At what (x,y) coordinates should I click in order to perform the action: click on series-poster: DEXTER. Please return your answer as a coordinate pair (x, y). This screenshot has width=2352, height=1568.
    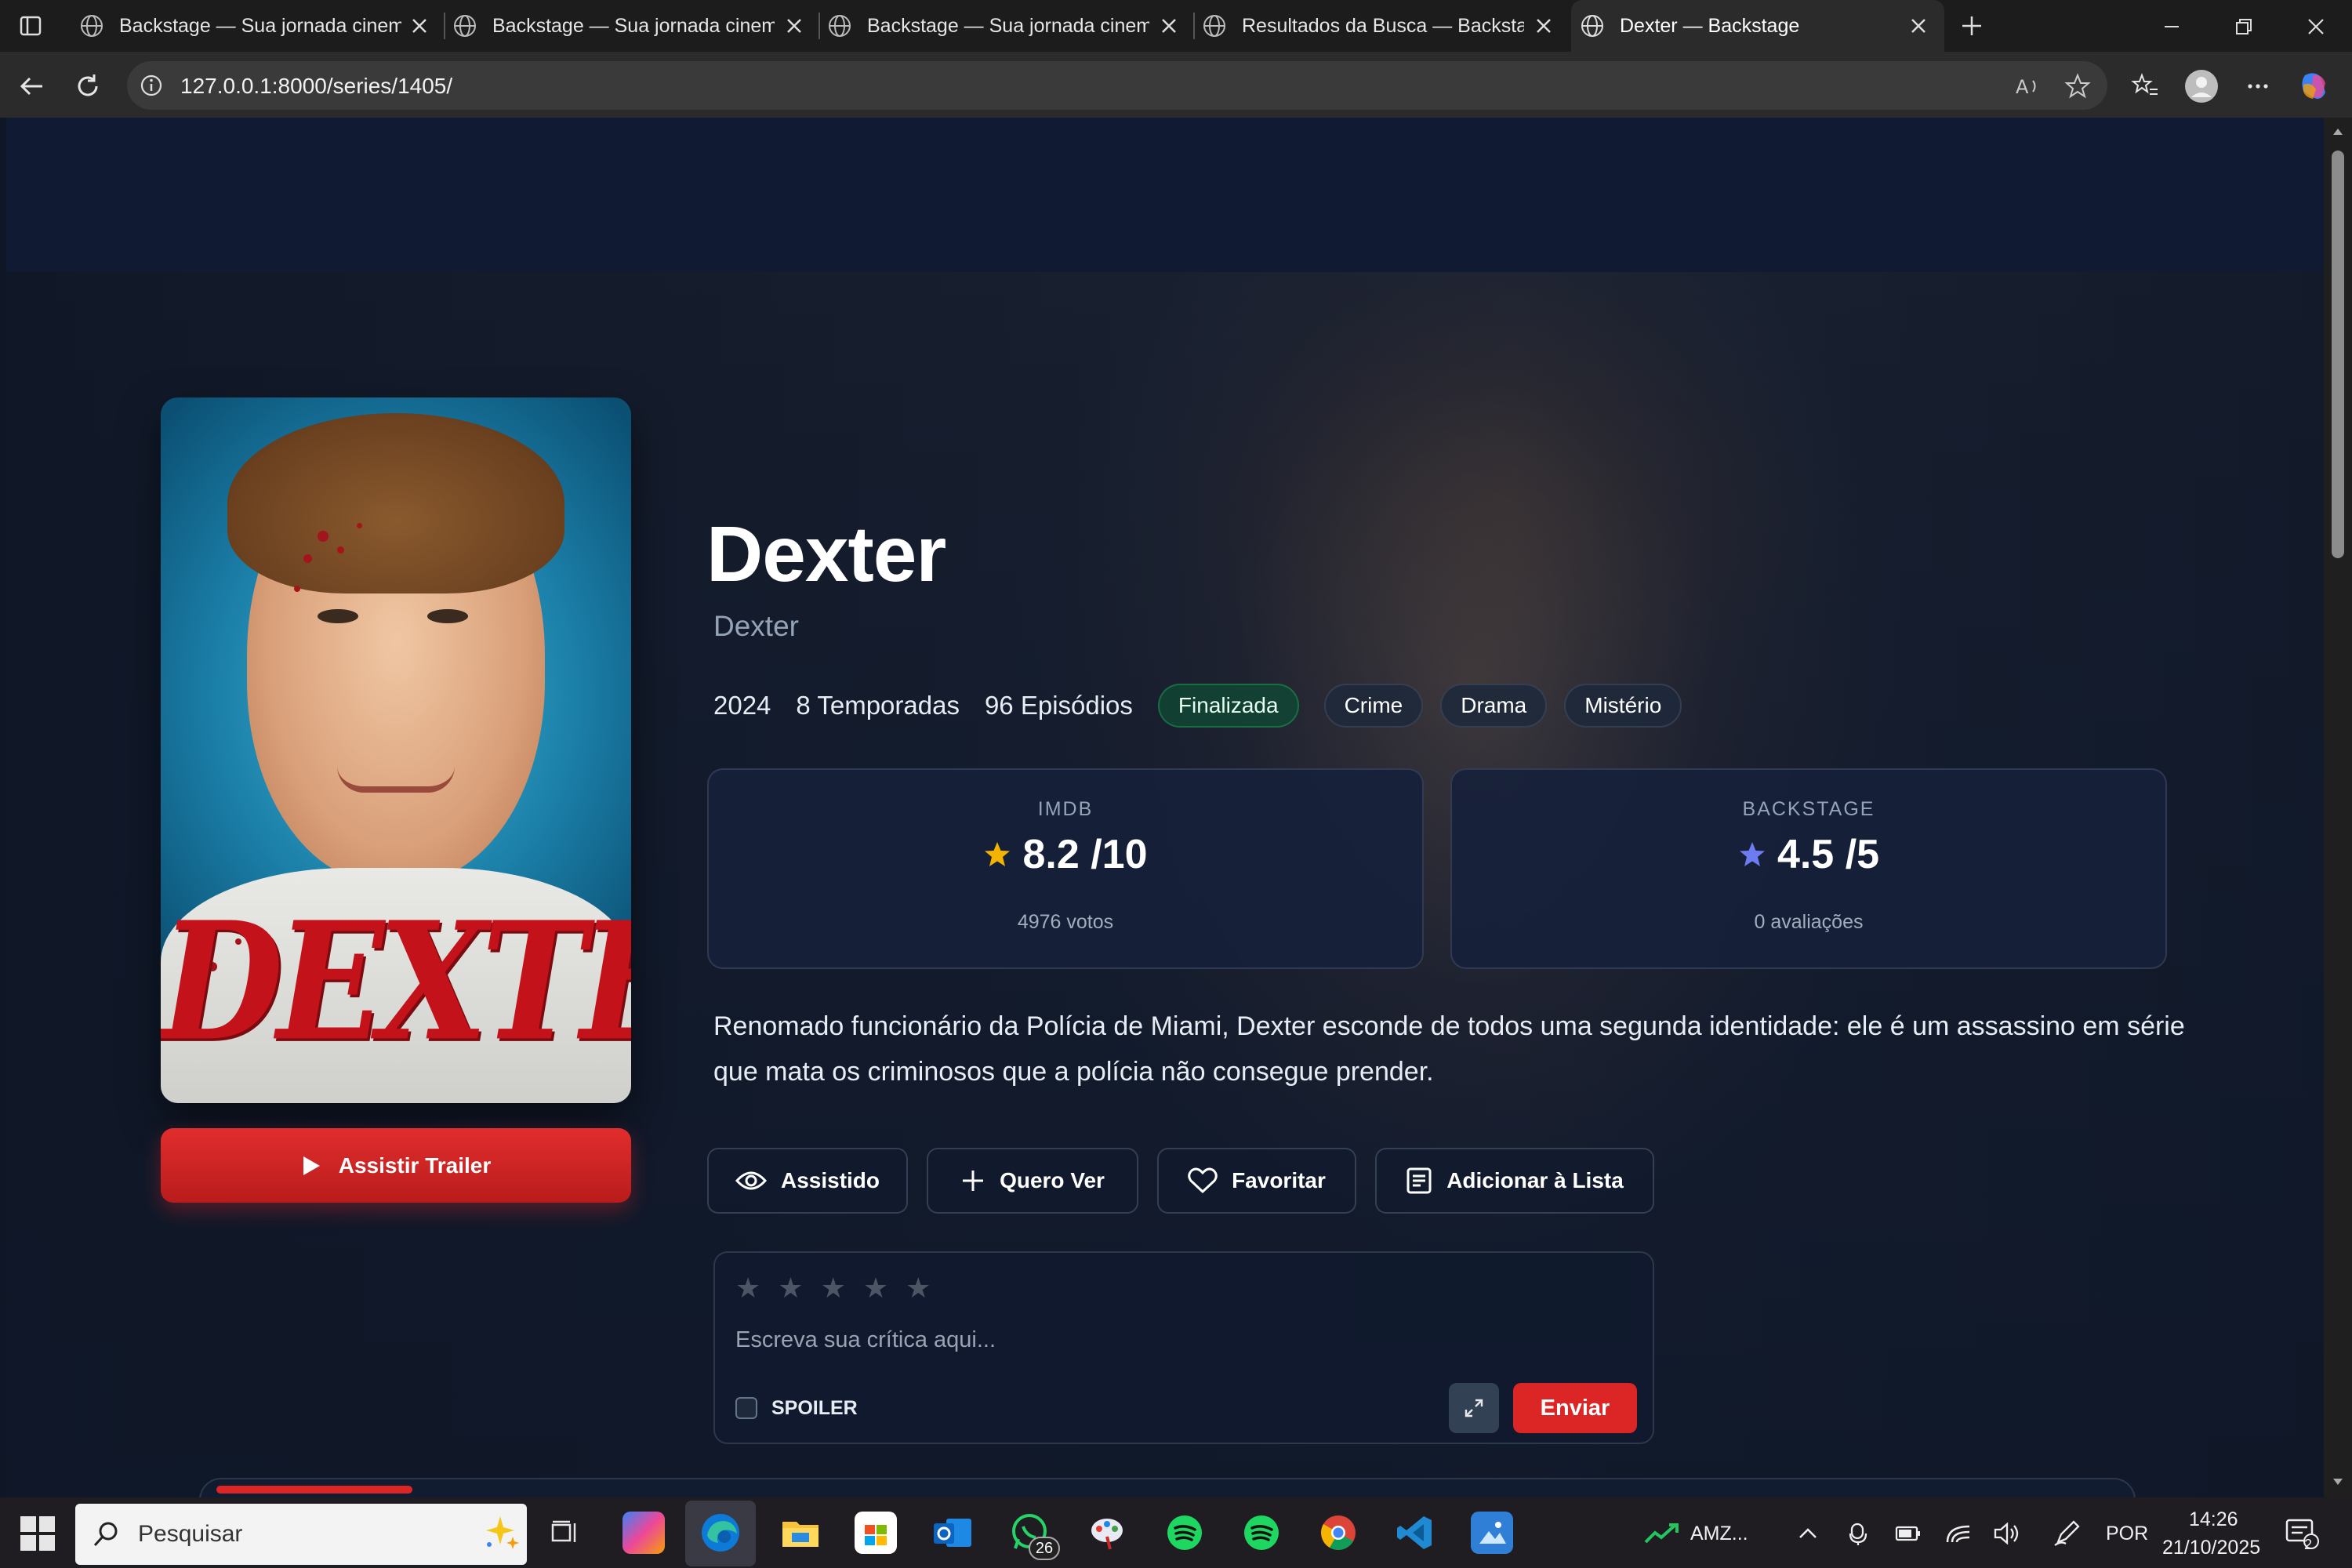
    Looking at the image, I should click on (396, 750).